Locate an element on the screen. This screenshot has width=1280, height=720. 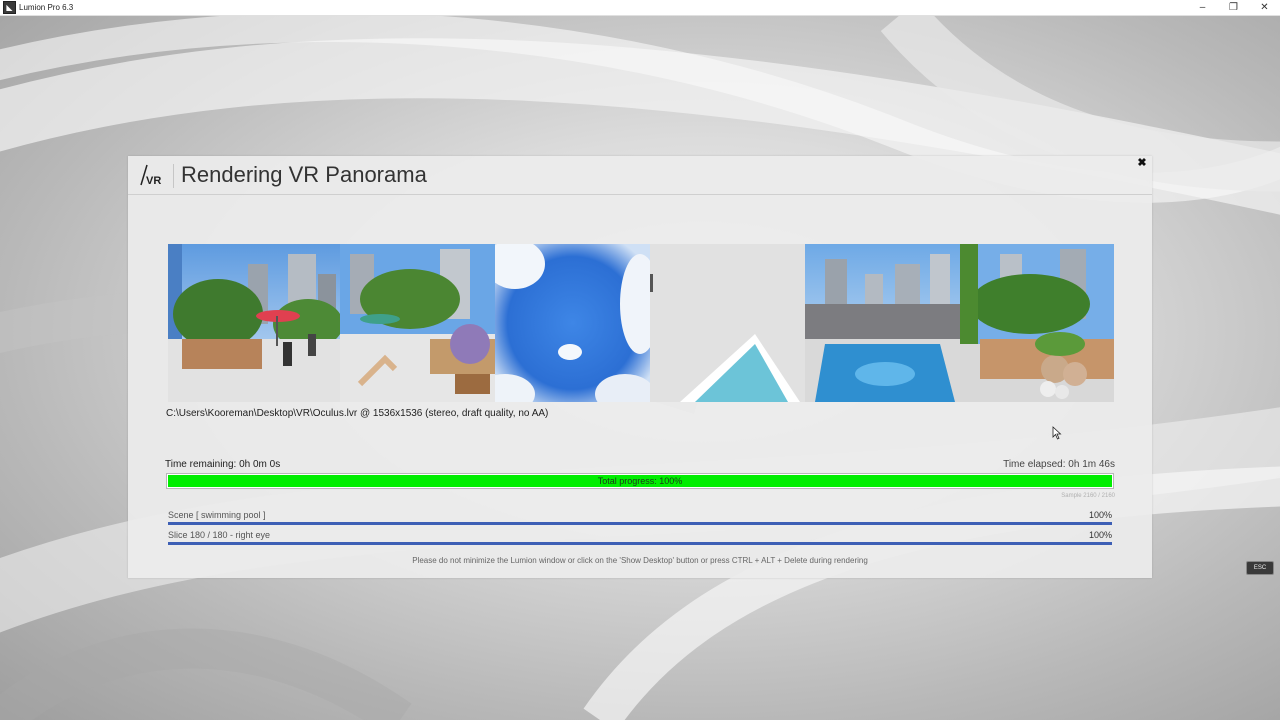
time-remaining: Time remaining: 0h 0m 0s is located at coordinates (223, 464).